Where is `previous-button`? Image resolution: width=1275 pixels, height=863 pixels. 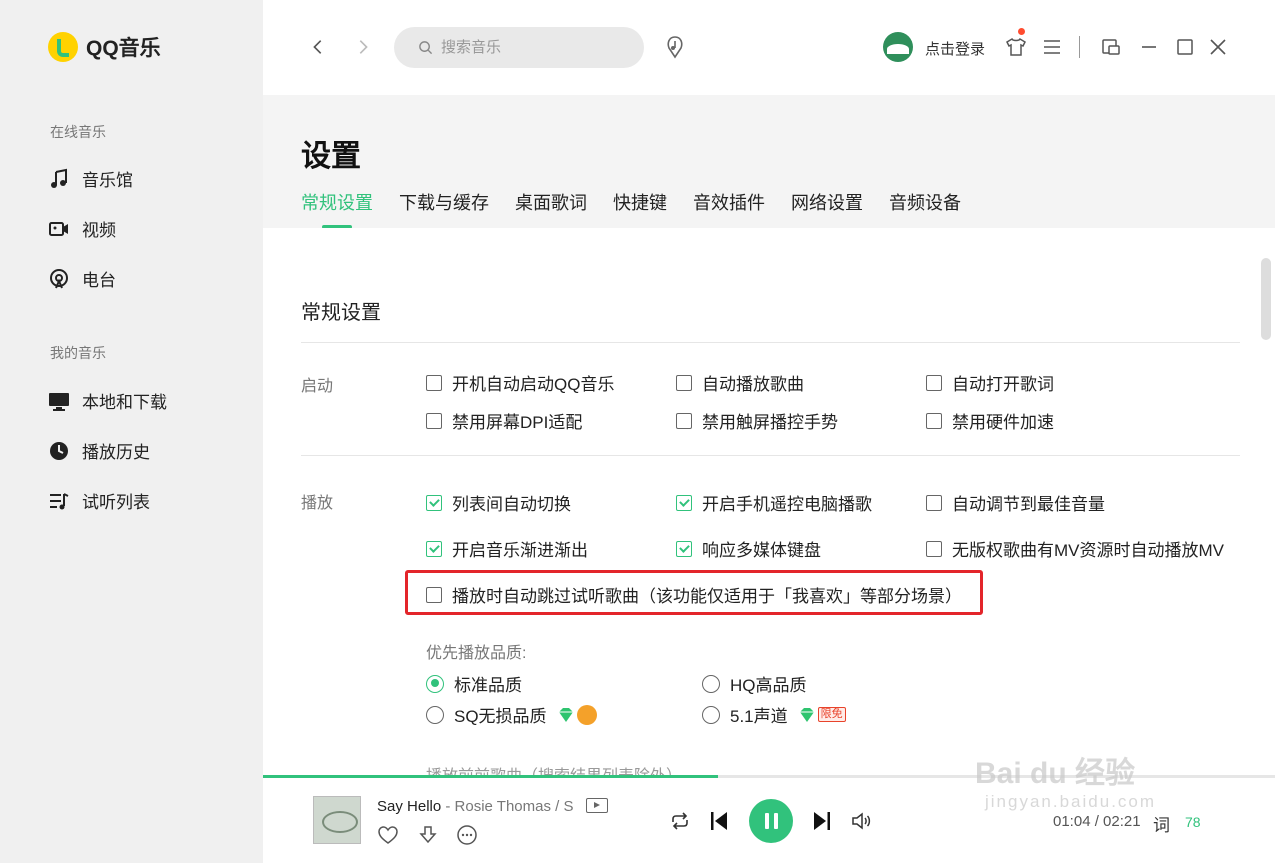 previous-button is located at coordinates (719, 821).